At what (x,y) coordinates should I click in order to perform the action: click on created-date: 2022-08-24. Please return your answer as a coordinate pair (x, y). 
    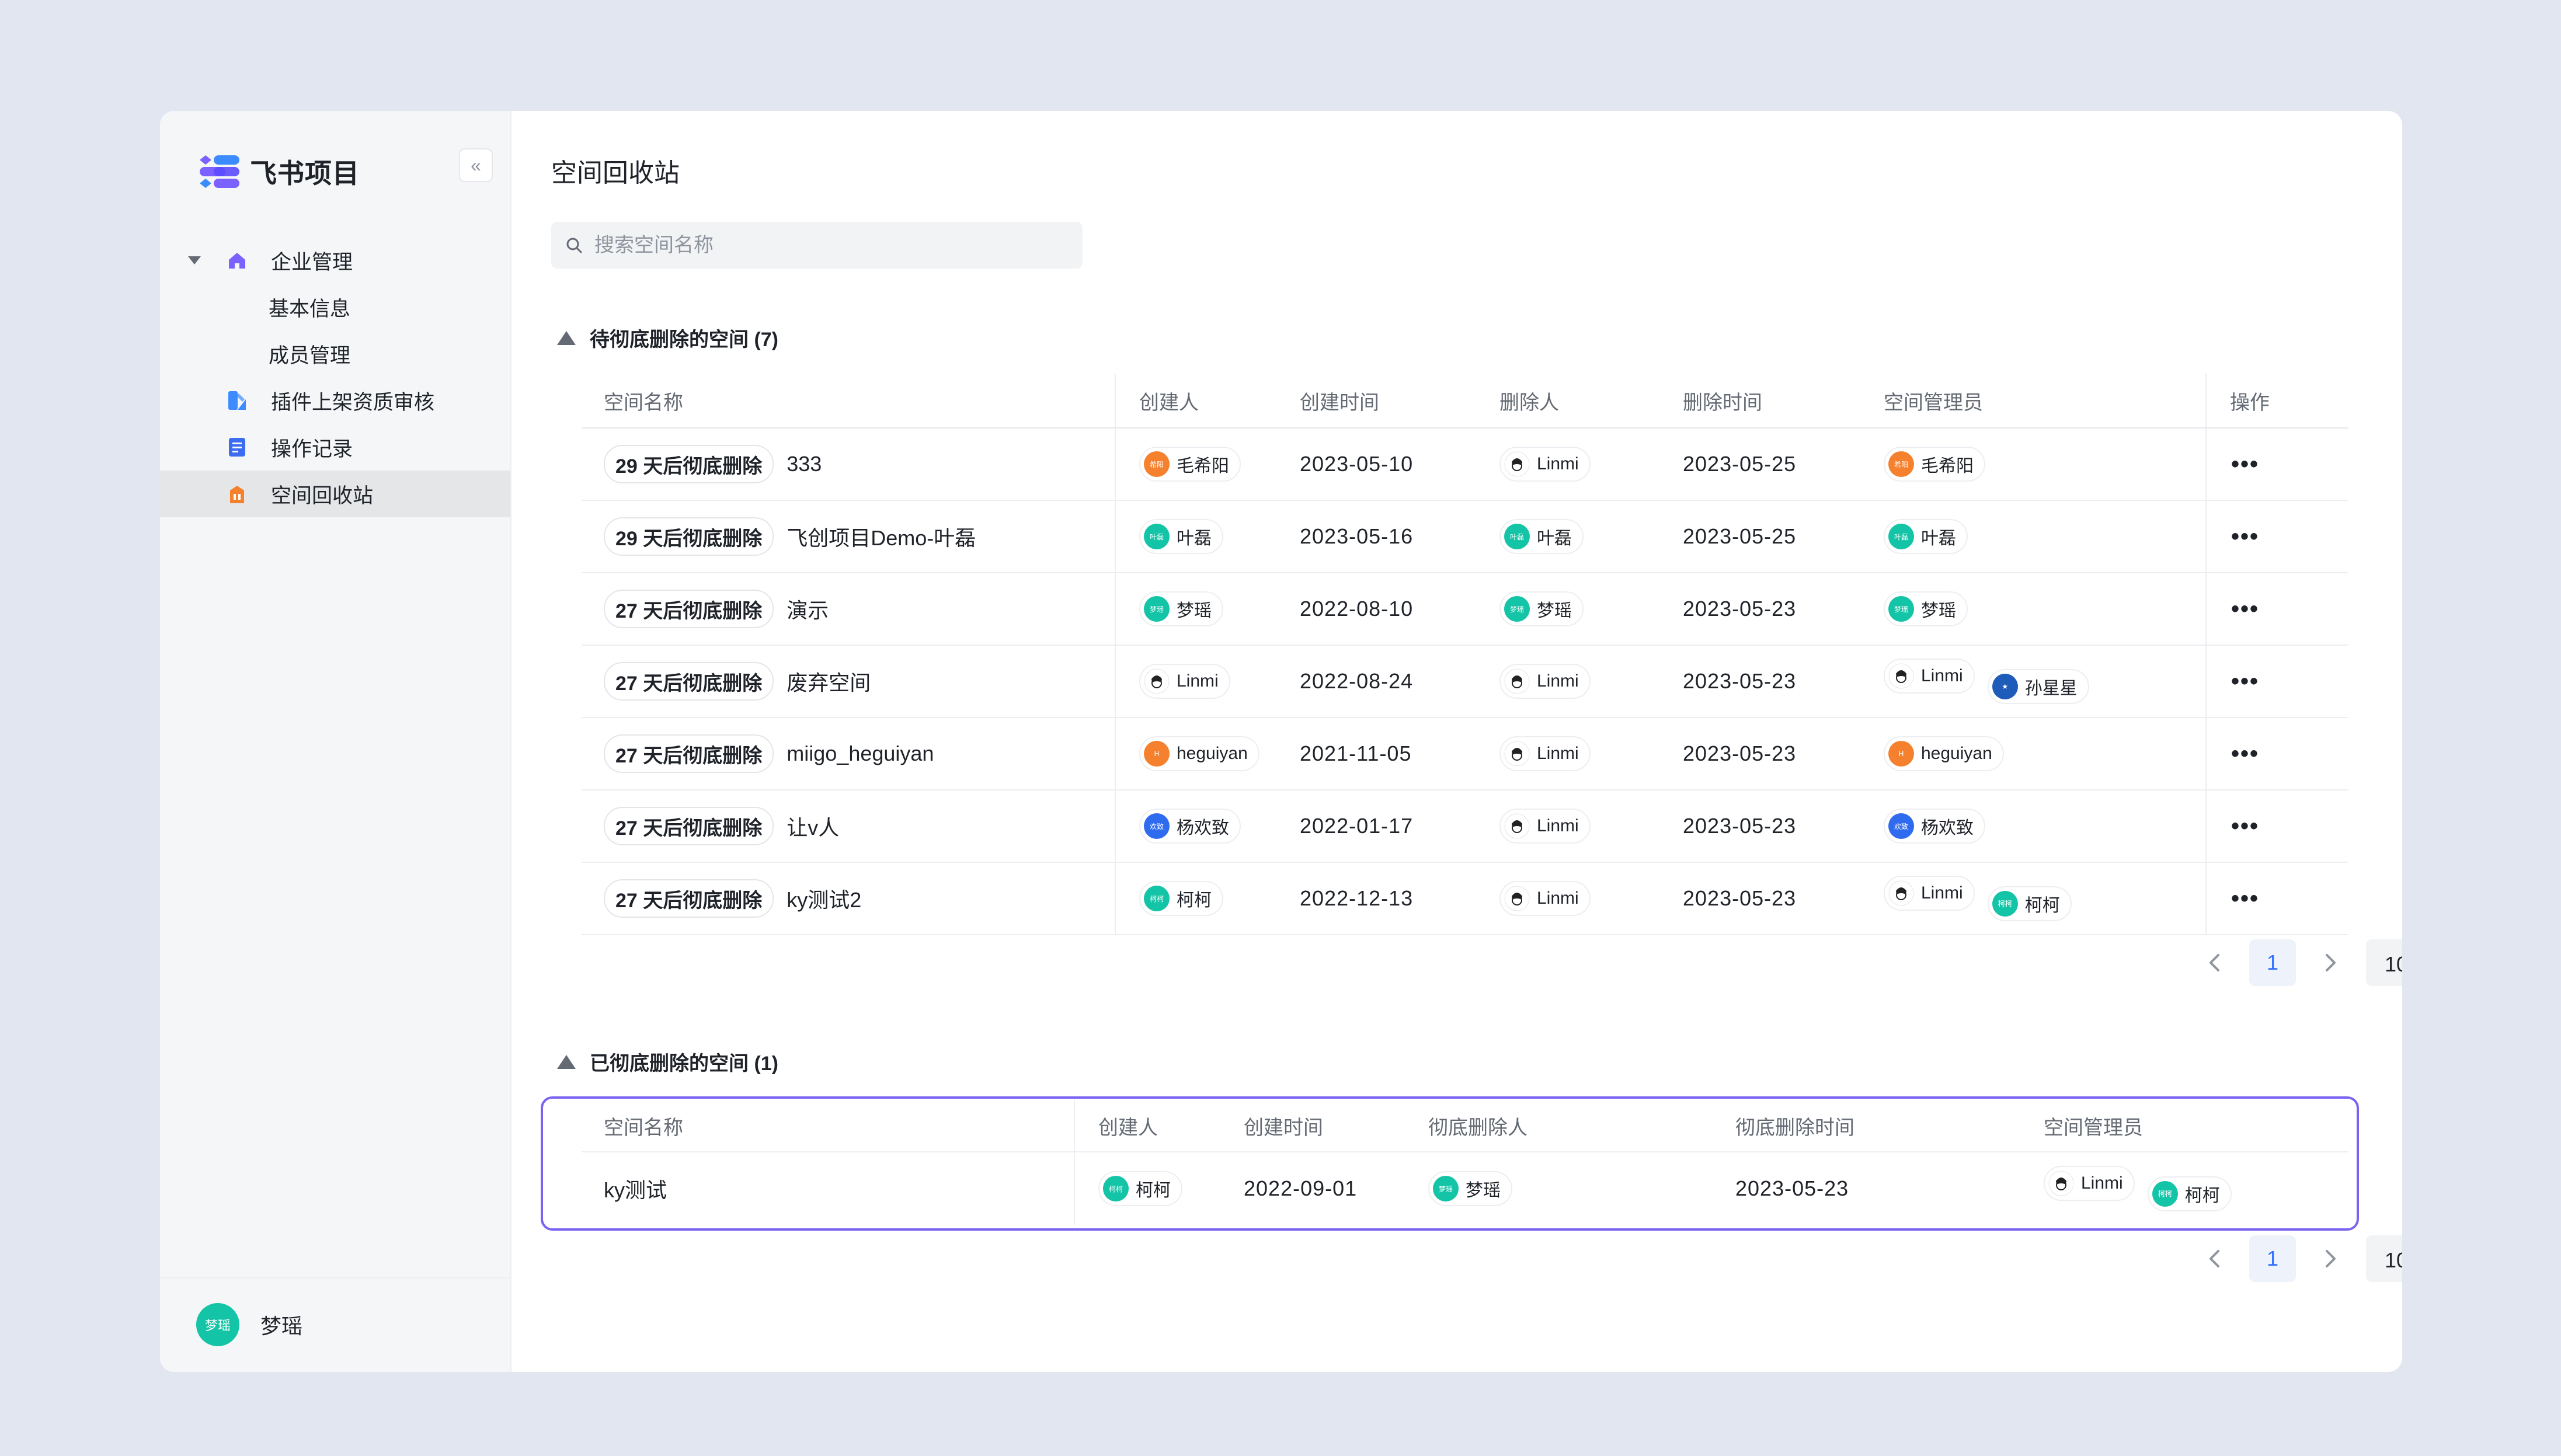
    Looking at the image, I should click on (1357, 681).